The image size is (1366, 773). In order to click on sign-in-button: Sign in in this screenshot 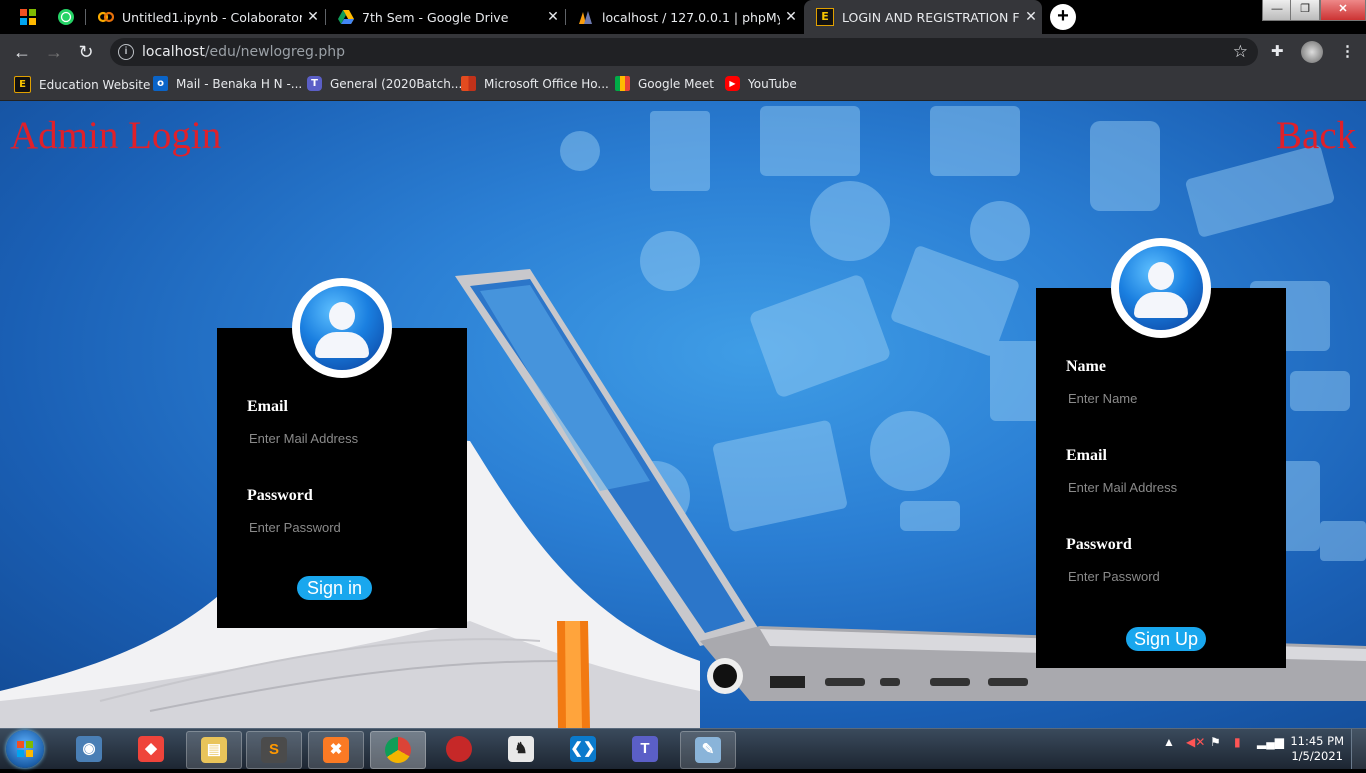, I will do `click(334, 588)`.